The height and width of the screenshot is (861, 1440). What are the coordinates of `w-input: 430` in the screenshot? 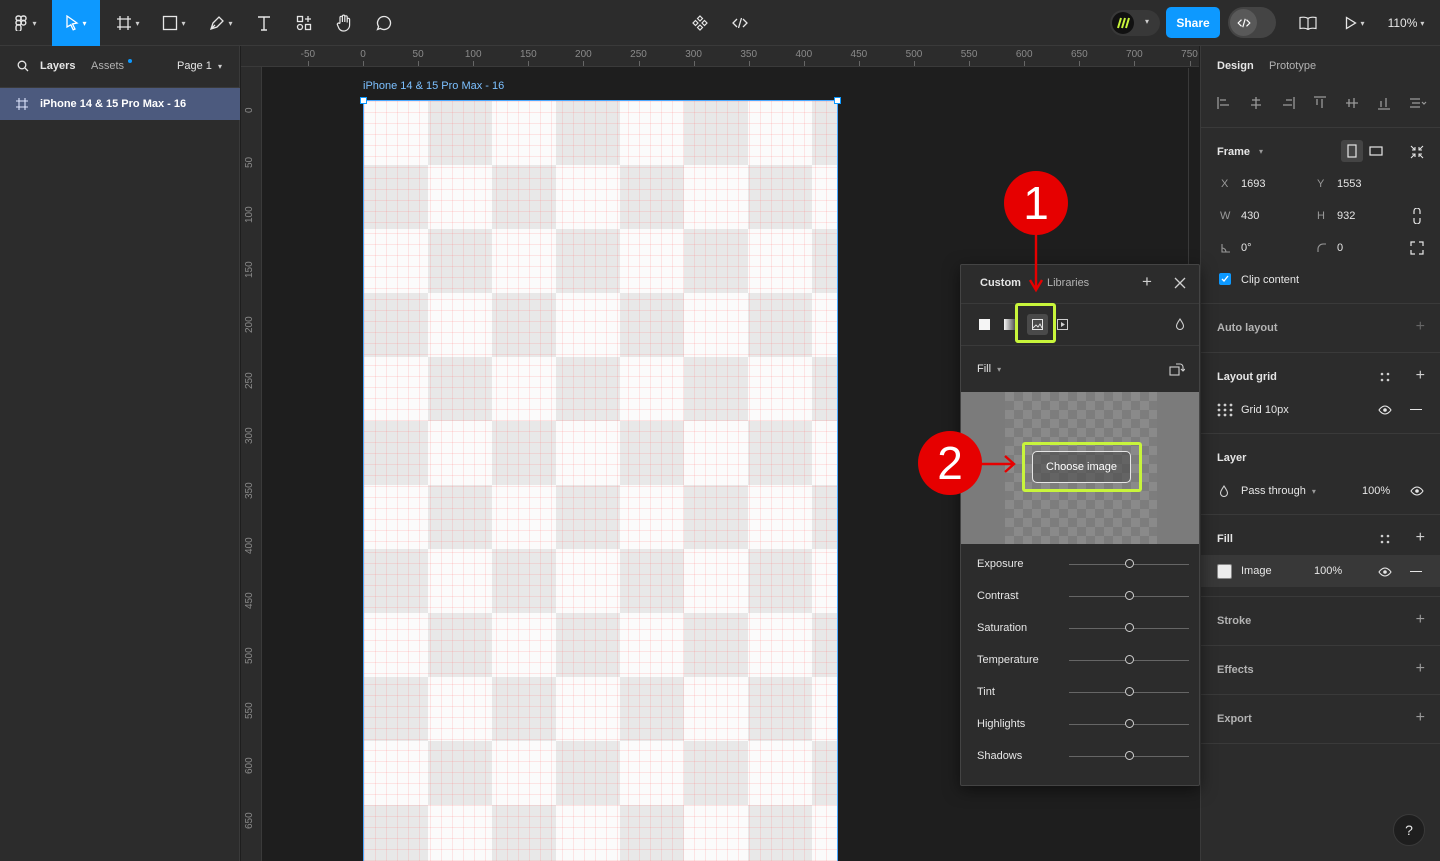 It's located at (1250, 216).